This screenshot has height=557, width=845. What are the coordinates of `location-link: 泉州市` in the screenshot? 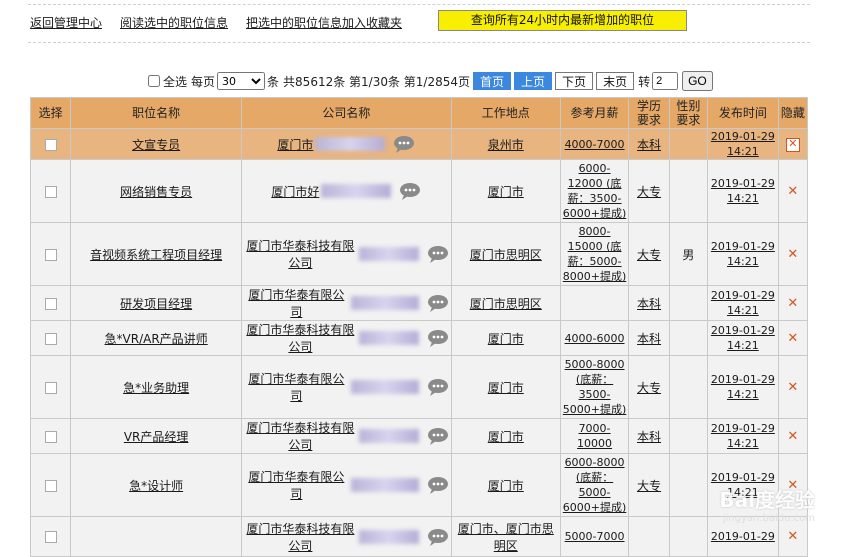 It's located at (506, 145).